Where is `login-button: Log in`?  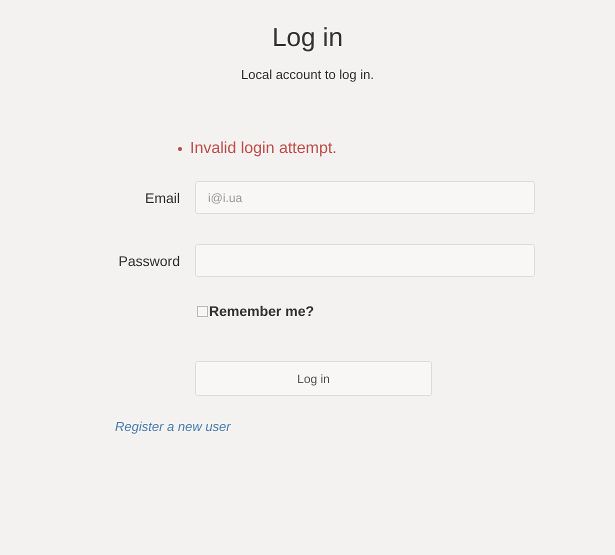 login-button: Log in is located at coordinates (313, 378).